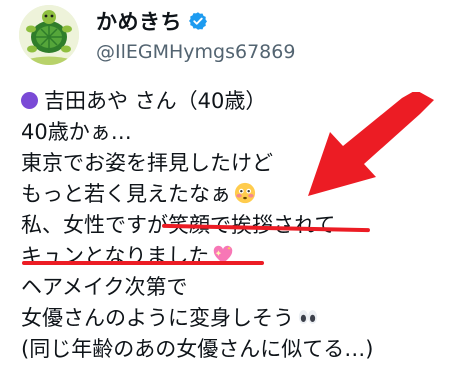  I want to click on flushed-face-icon, so click(245, 193).